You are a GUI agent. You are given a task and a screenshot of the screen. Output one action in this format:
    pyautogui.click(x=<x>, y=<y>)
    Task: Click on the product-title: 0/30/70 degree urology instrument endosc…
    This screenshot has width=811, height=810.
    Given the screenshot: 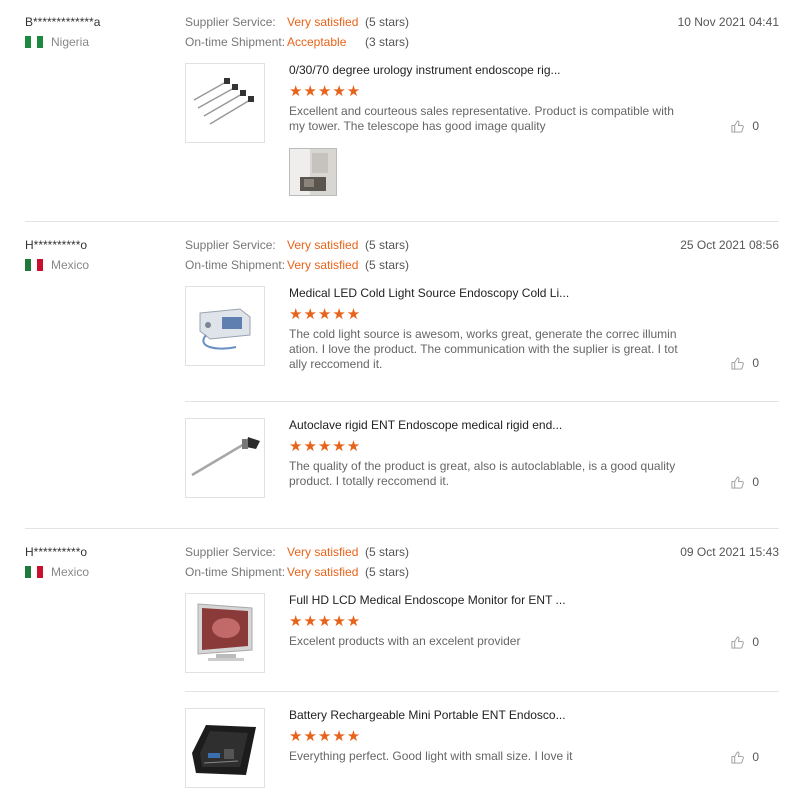 What is the action you would take?
    pyautogui.click(x=425, y=70)
    